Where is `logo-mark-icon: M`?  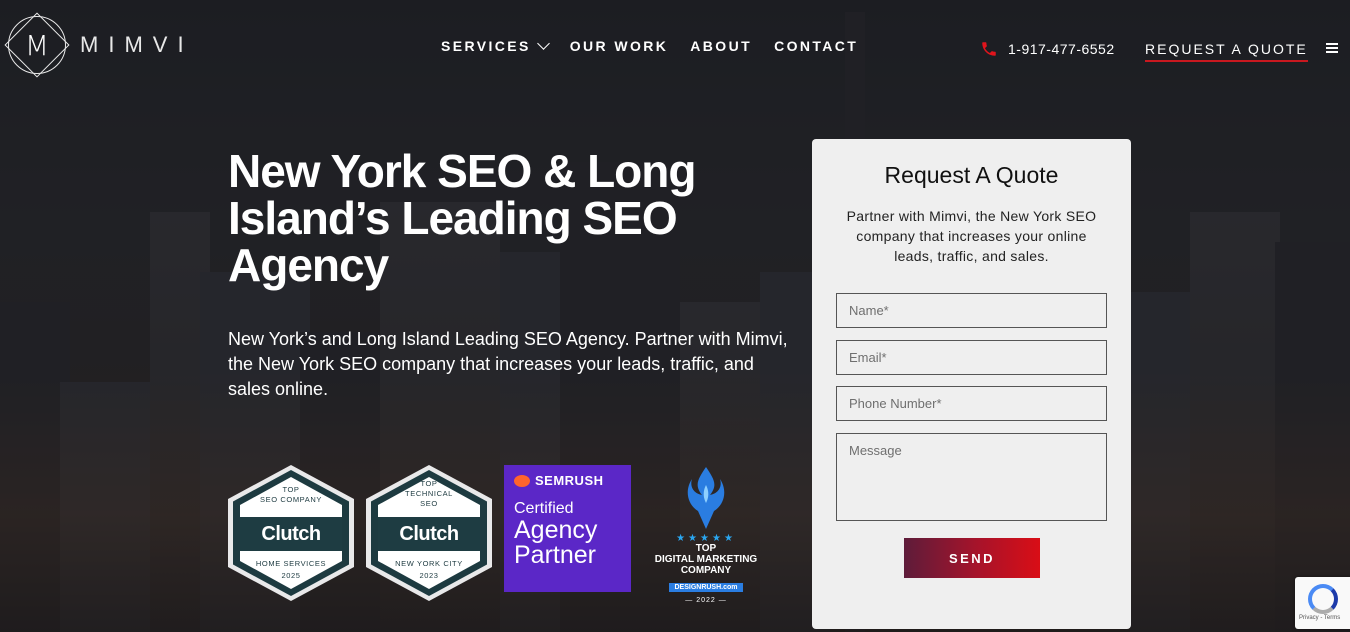 logo-mark-icon: M is located at coordinates (37, 45).